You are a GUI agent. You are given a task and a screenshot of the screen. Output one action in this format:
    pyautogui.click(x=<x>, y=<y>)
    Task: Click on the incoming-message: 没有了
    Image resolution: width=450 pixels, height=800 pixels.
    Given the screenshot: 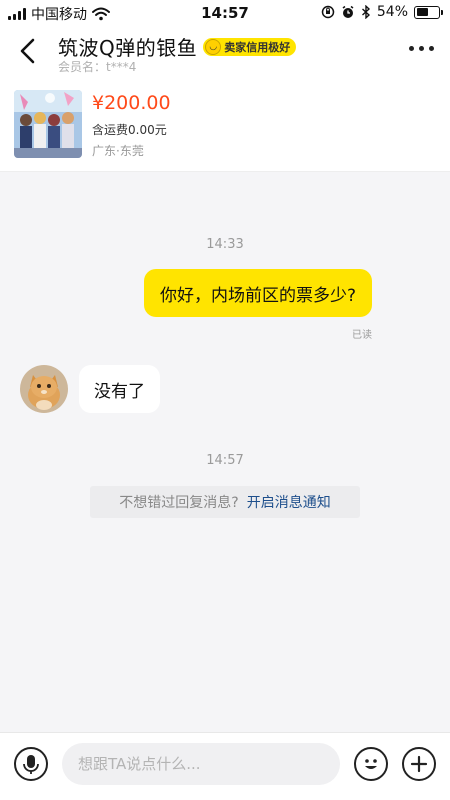 What is the action you would take?
    pyautogui.click(x=119, y=389)
    